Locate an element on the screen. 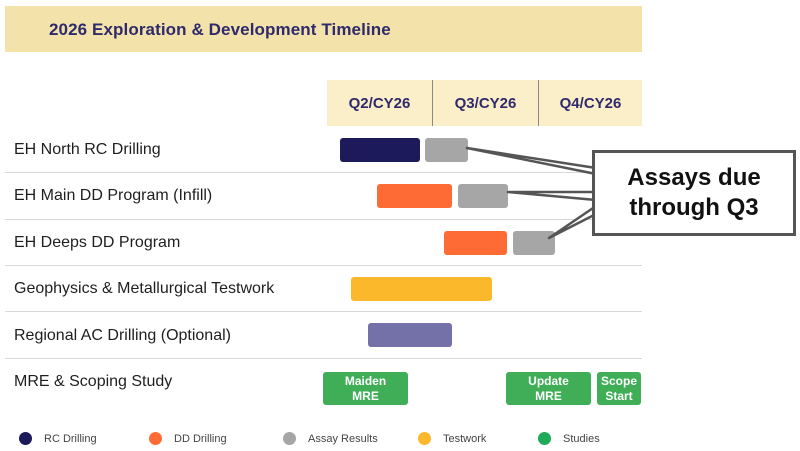  legend-item-rc: RC Drilling is located at coordinates (58, 438).